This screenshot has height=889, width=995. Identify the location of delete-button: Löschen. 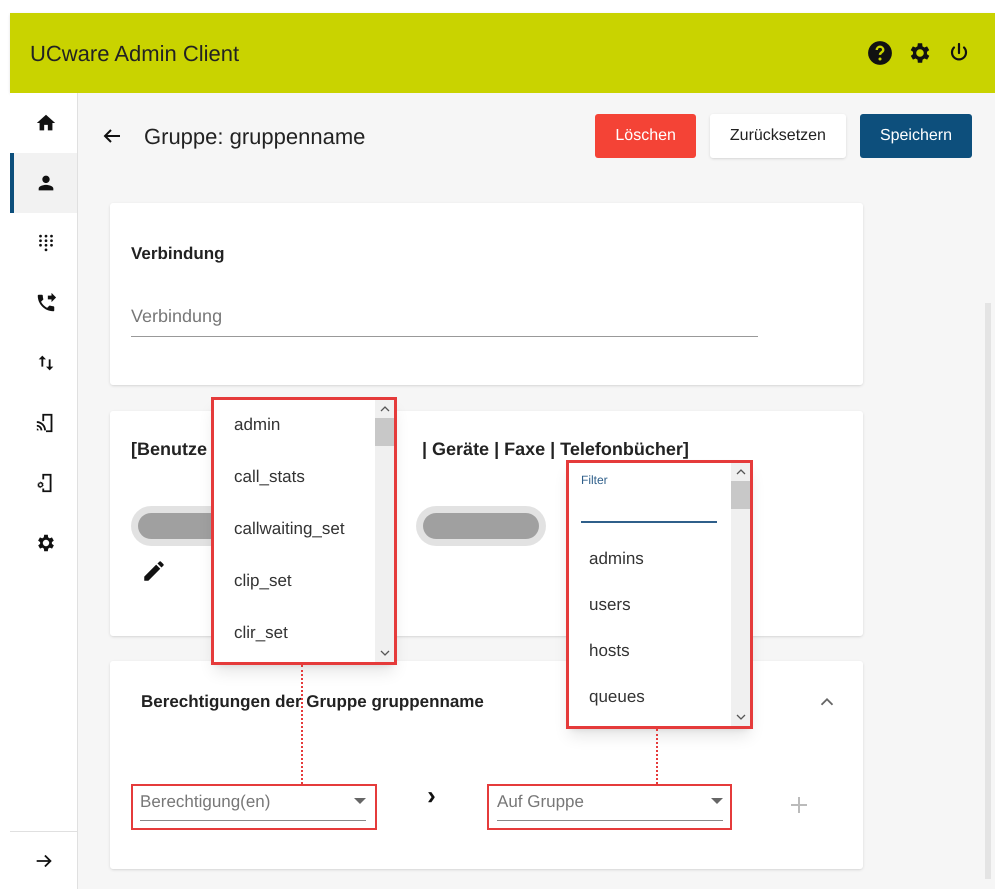
(645, 136).